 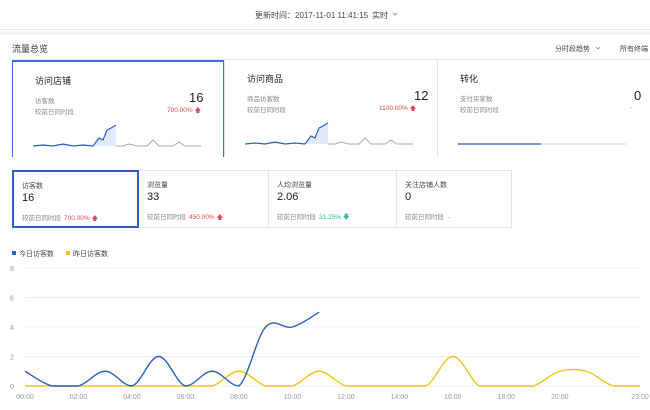 I want to click on metric-compare: 较前日同时段 -, so click(x=427, y=216).